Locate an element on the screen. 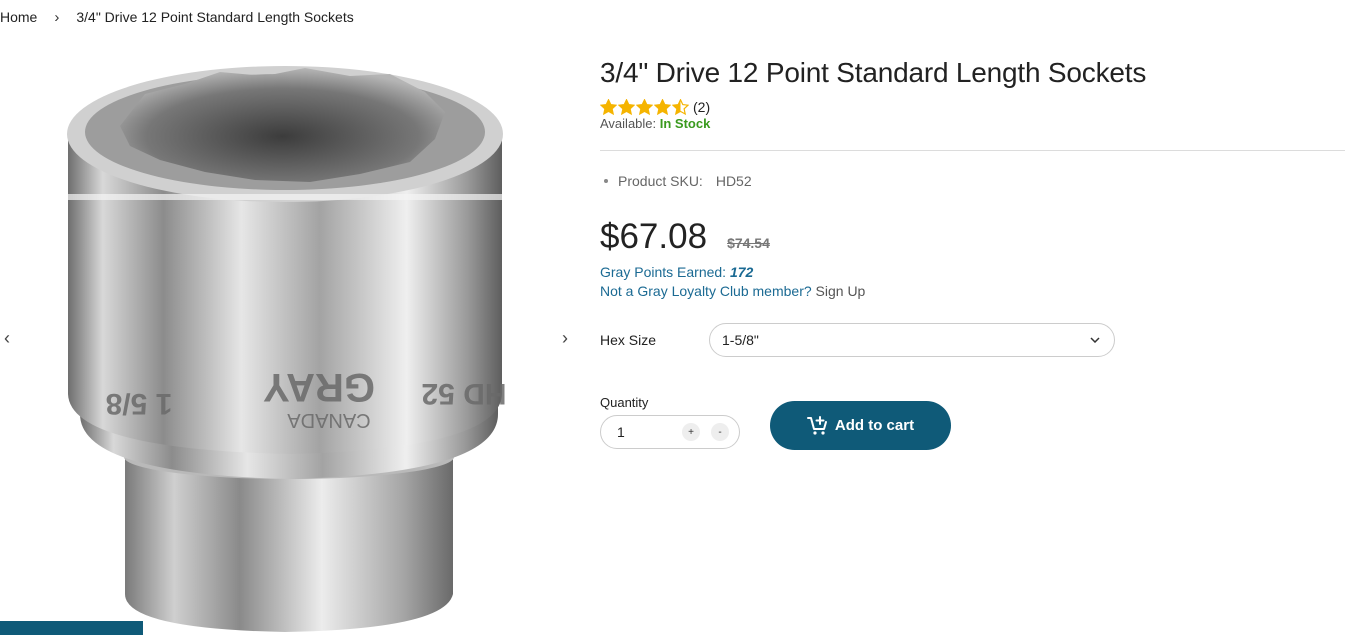 The height and width of the screenshot is (635, 1345). quantity-group: Quantity 1 + - is located at coordinates (670, 422).